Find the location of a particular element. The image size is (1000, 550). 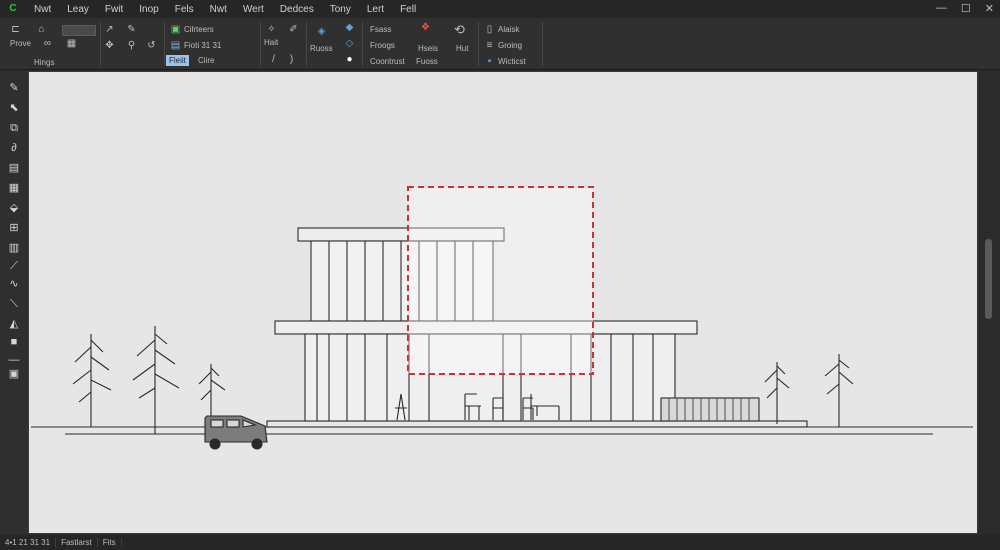

square-icon: ■ is located at coordinates (14, 342).